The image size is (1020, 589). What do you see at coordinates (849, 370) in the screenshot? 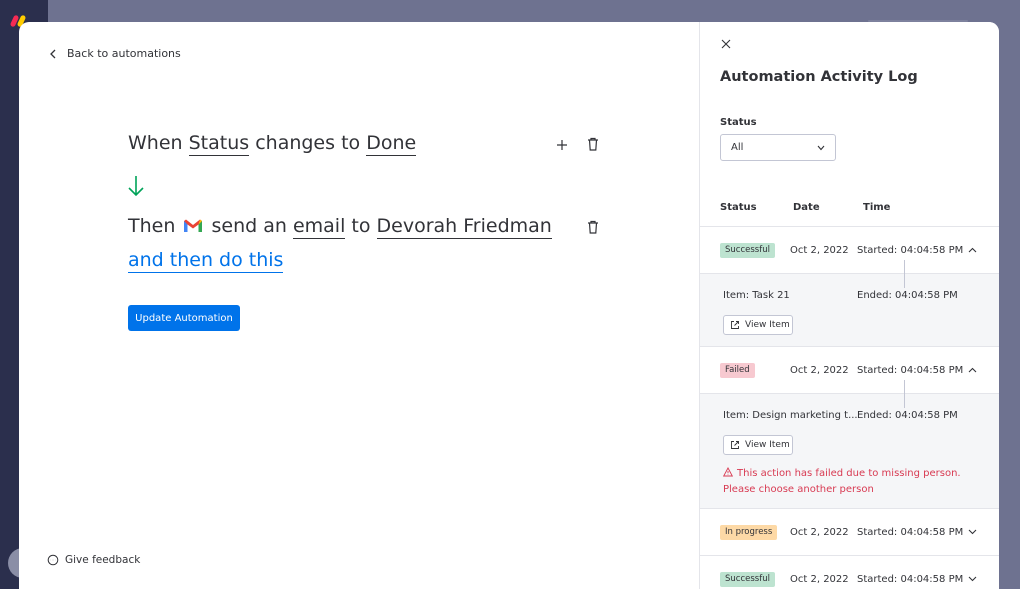
I see `log-row: Failed Oct 2, 2022 Started: 04:04:58 PM` at bounding box center [849, 370].